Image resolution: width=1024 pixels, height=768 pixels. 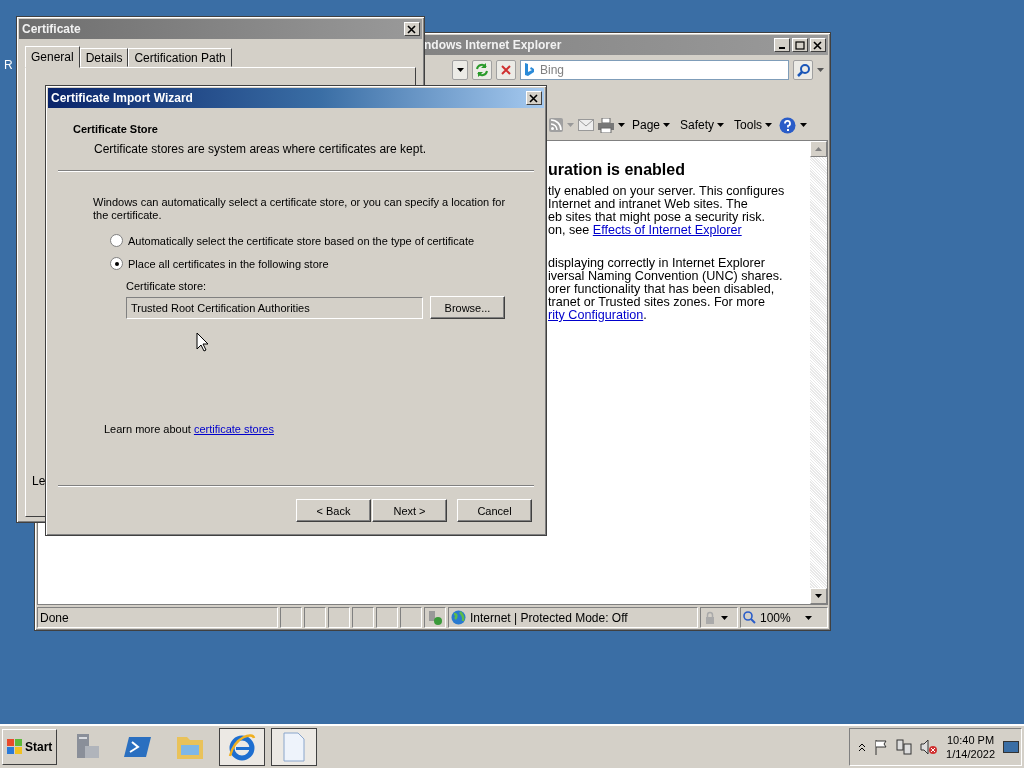 I want to click on feed-icon, so click(x=556, y=125).